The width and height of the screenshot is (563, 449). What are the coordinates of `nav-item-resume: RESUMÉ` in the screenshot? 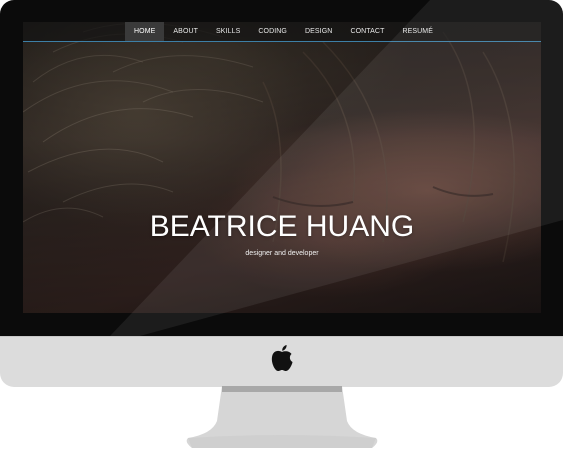 It's located at (417, 31).